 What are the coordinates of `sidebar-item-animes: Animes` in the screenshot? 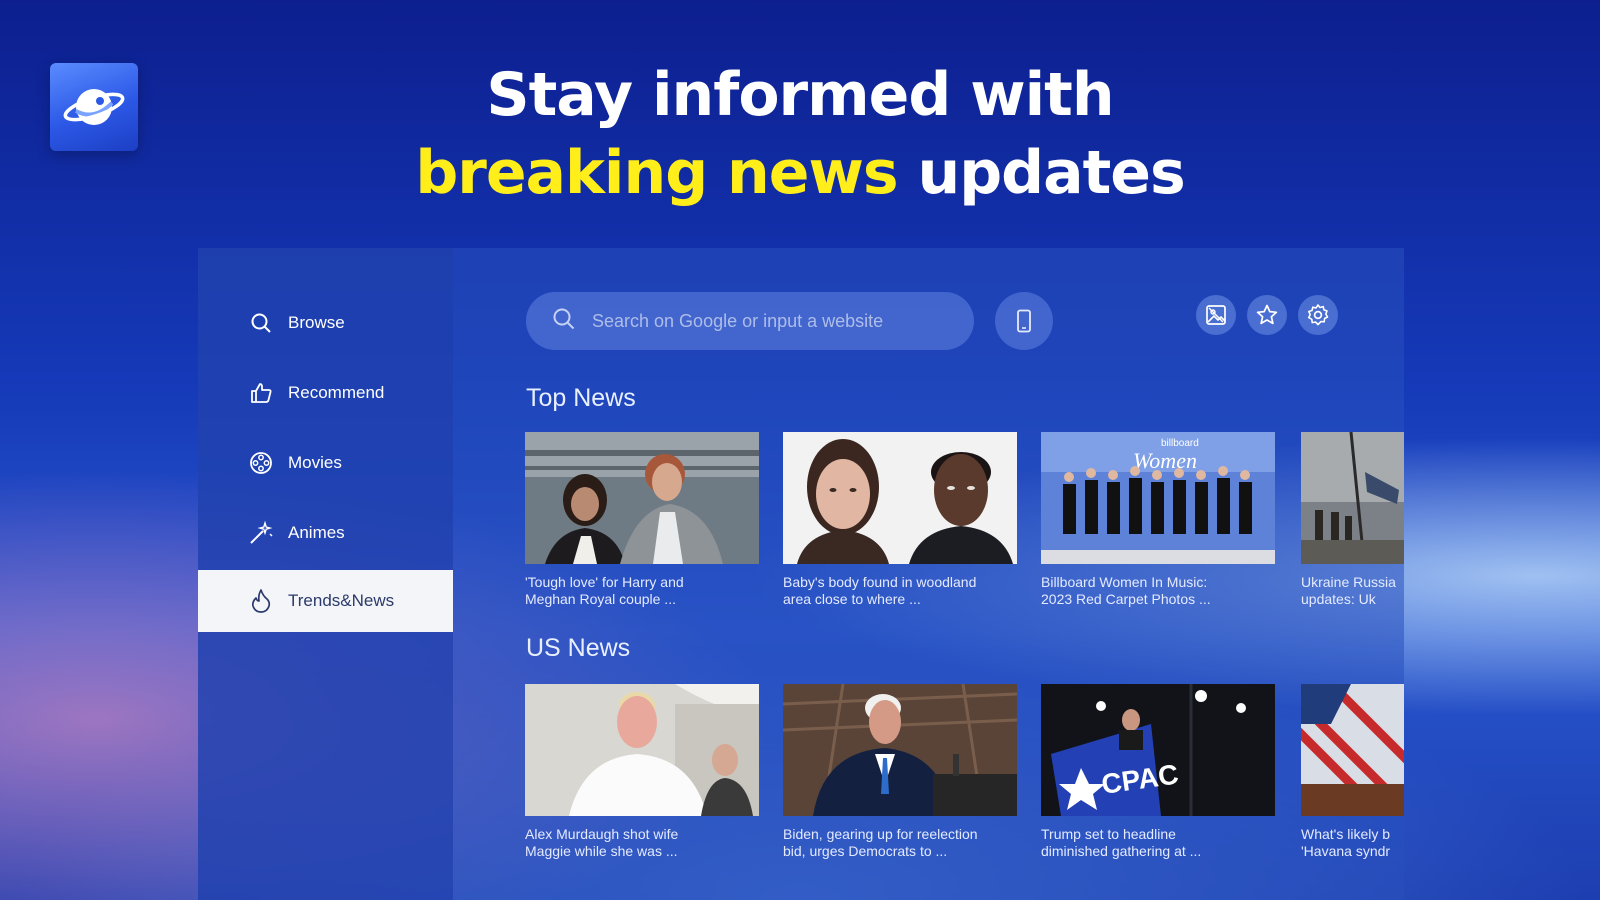 It's located at (325, 533).